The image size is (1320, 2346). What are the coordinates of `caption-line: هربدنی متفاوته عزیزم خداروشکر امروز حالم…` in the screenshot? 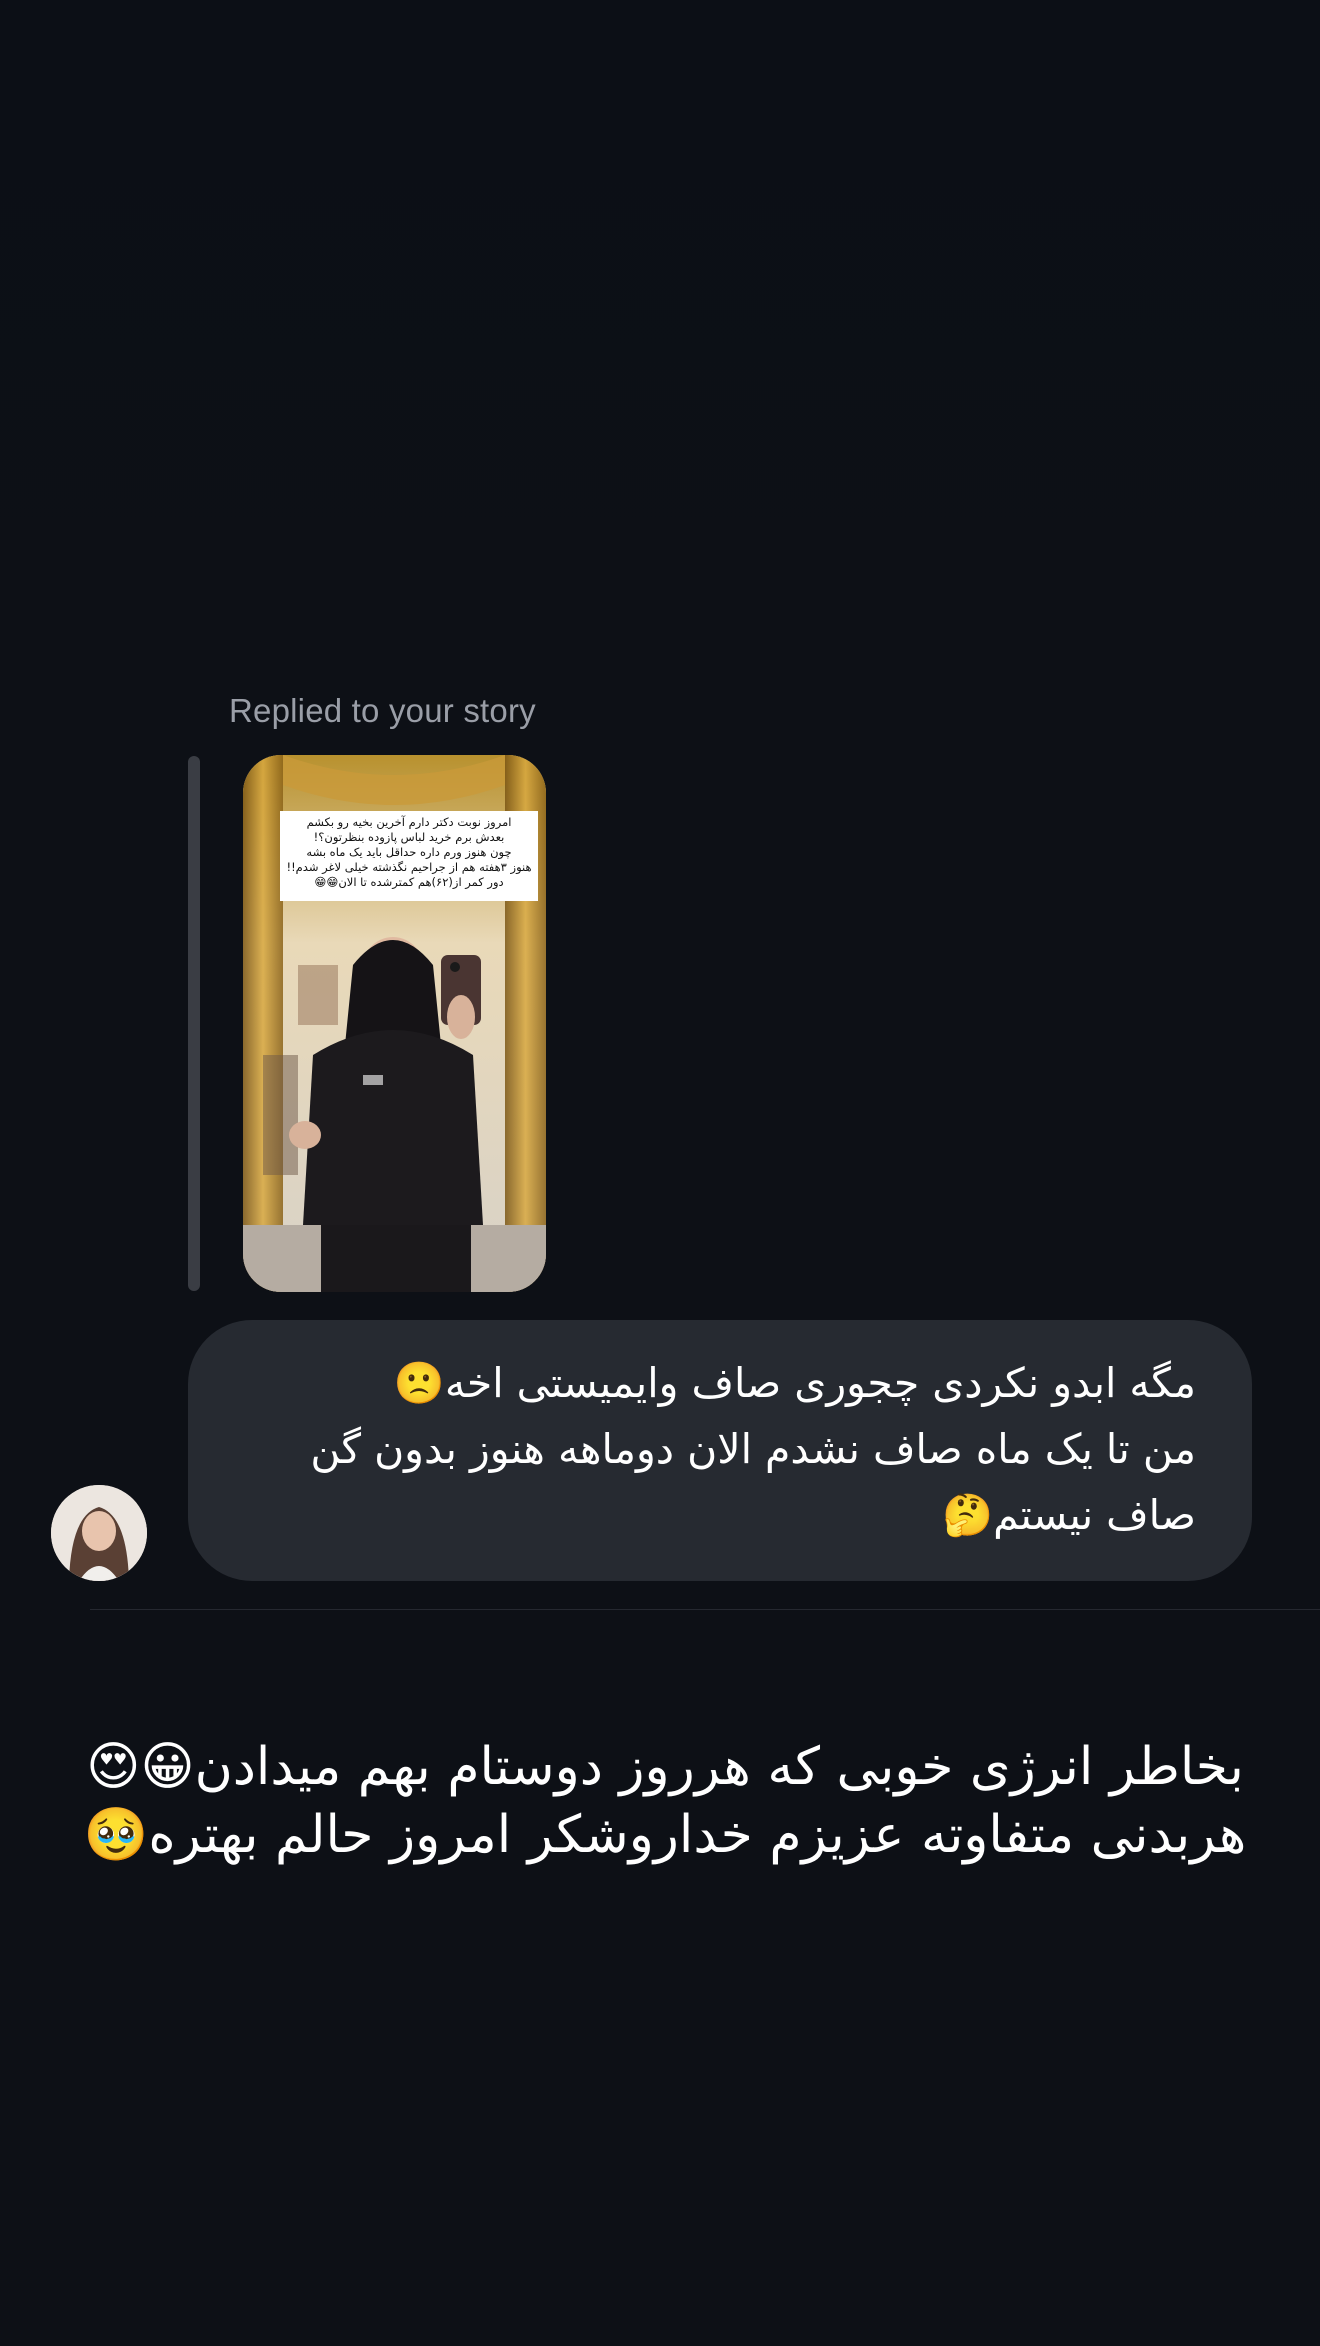 It's located at (665, 1835).